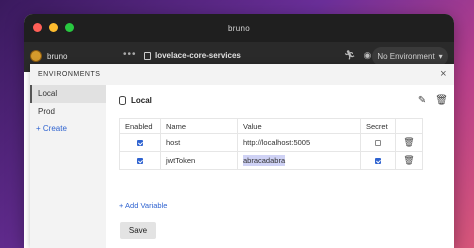 This screenshot has height=248, width=474. I want to click on collection-icon, so click(147, 55).